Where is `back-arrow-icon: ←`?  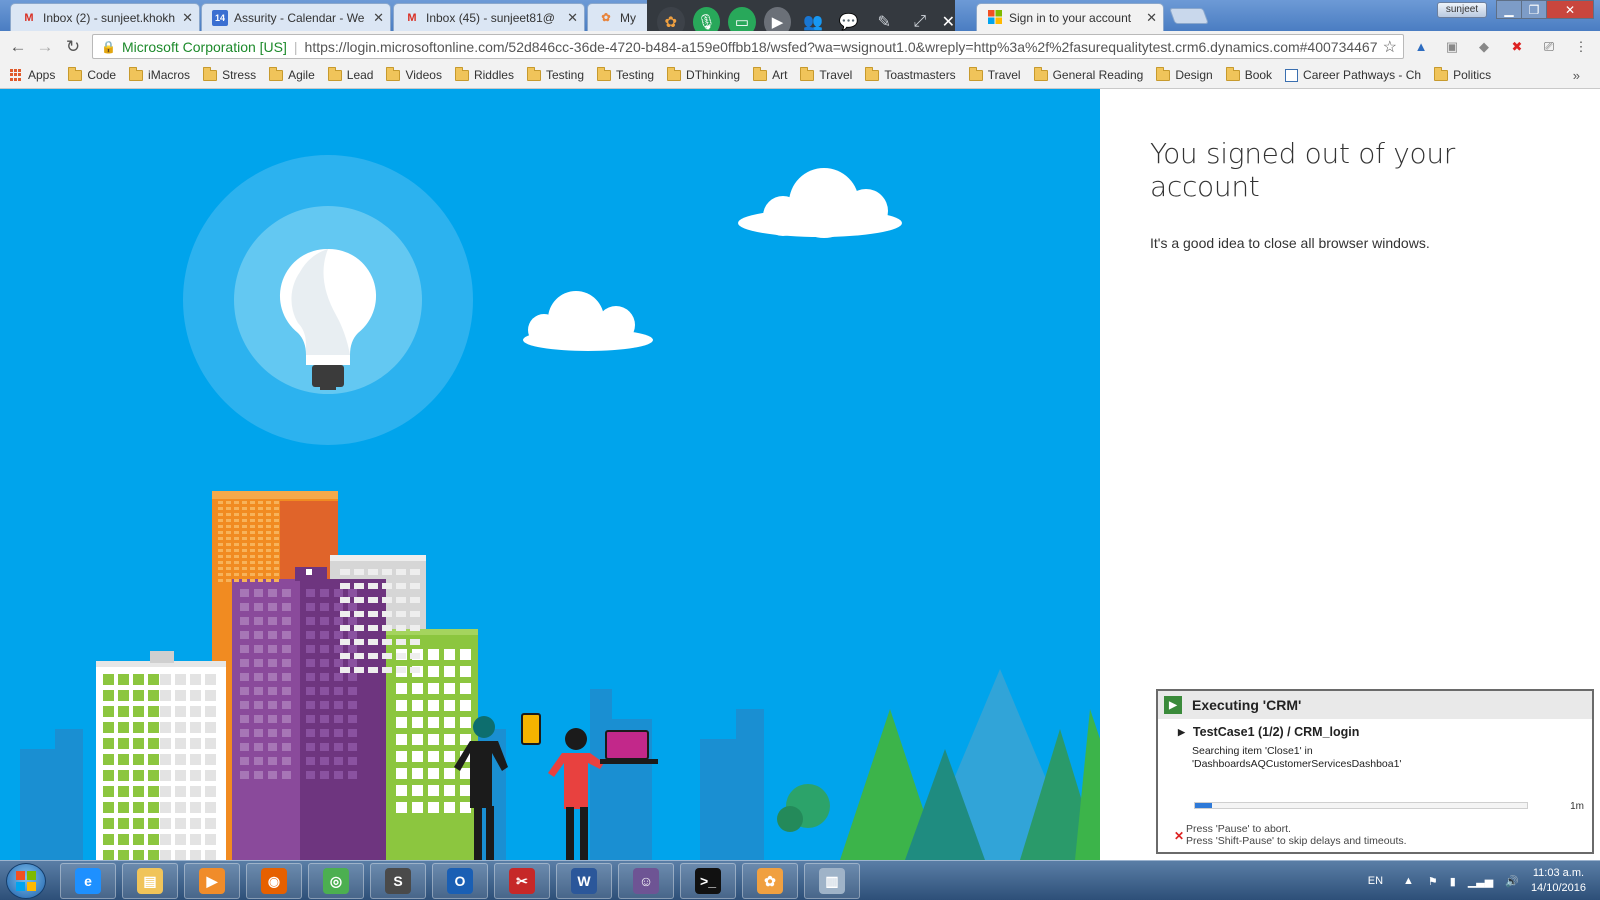
back-arrow-icon: ← is located at coordinates (18, 47).